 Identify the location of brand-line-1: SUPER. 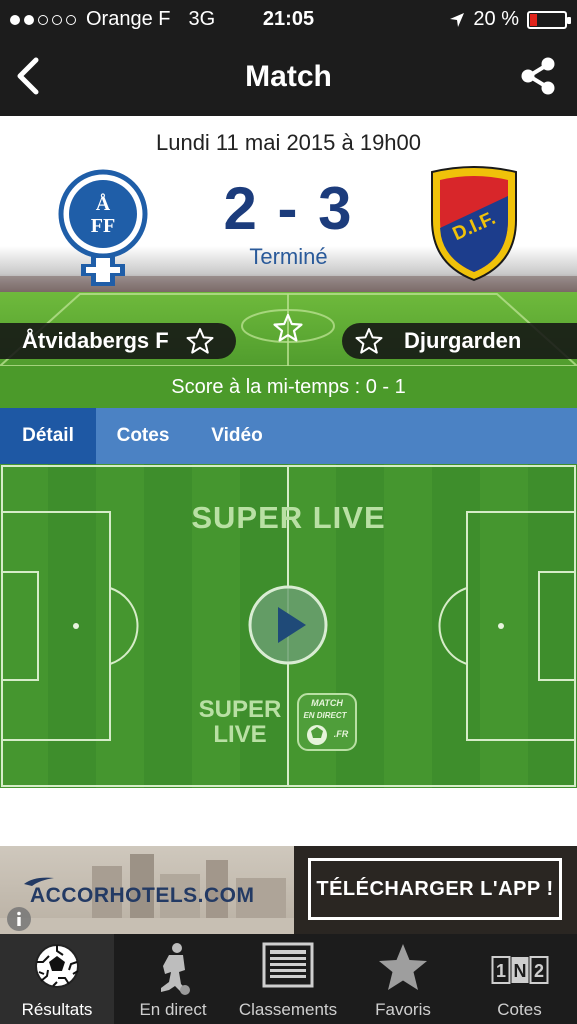
(240, 709).